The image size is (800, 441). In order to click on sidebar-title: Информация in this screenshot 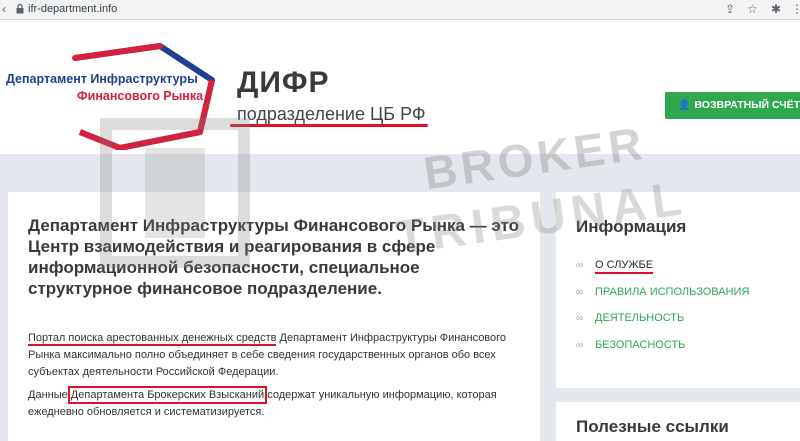, I will do `click(631, 226)`.